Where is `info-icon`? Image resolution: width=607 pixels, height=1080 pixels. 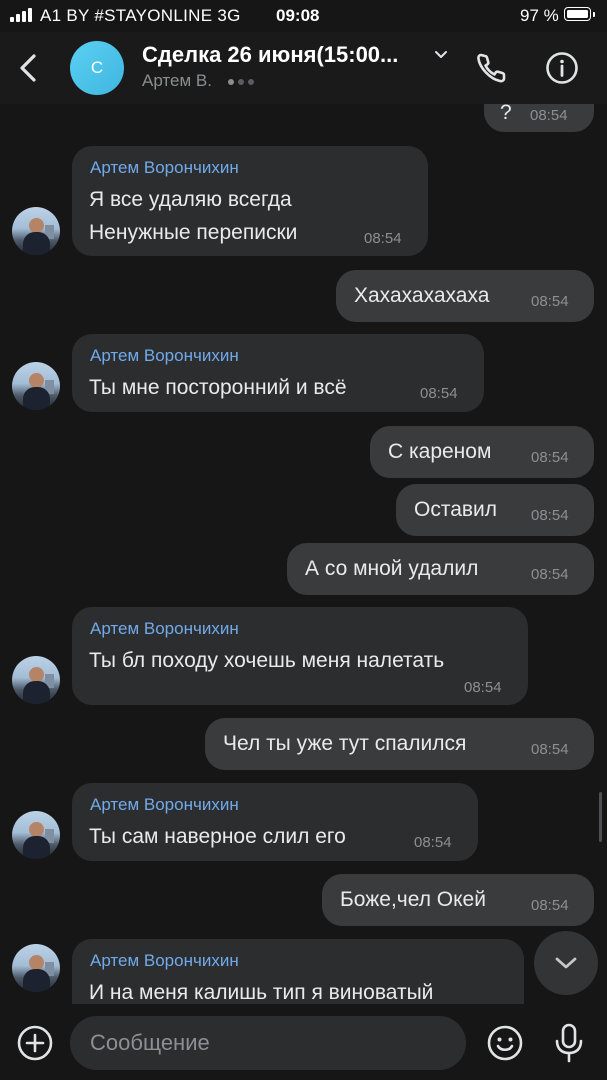
info-icon is located at coordinates (562, 68).